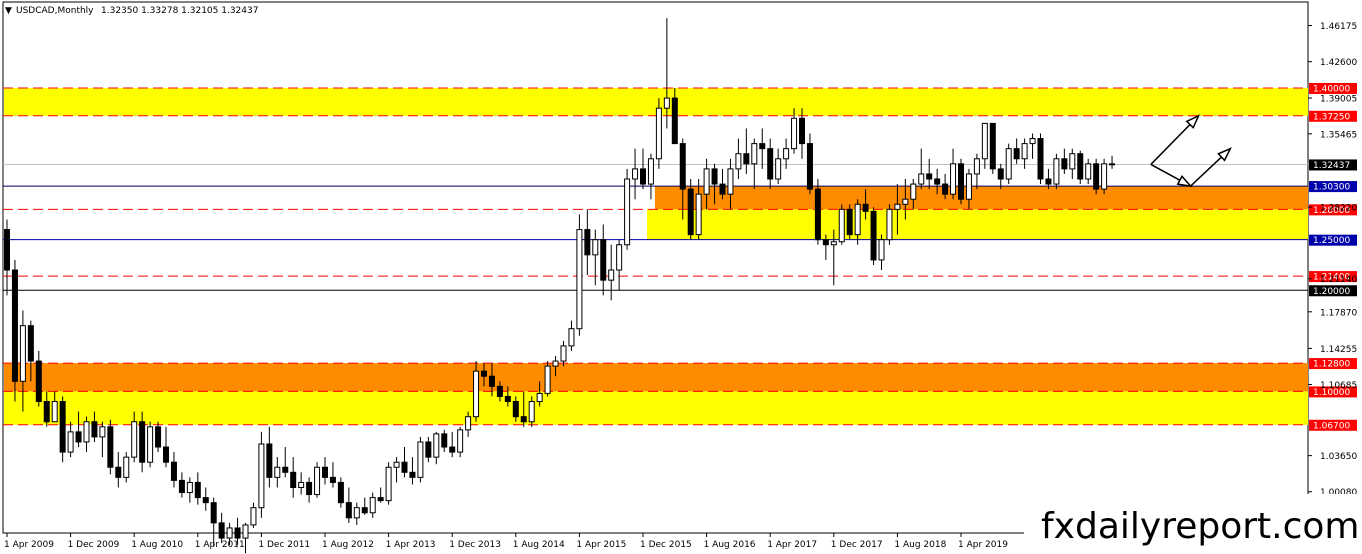 This screenshot has width=1362, height=554. Describe the element at coordinates (1338, 313) in the screenshot. I see `y-tick-label: 1.17870` at that location.